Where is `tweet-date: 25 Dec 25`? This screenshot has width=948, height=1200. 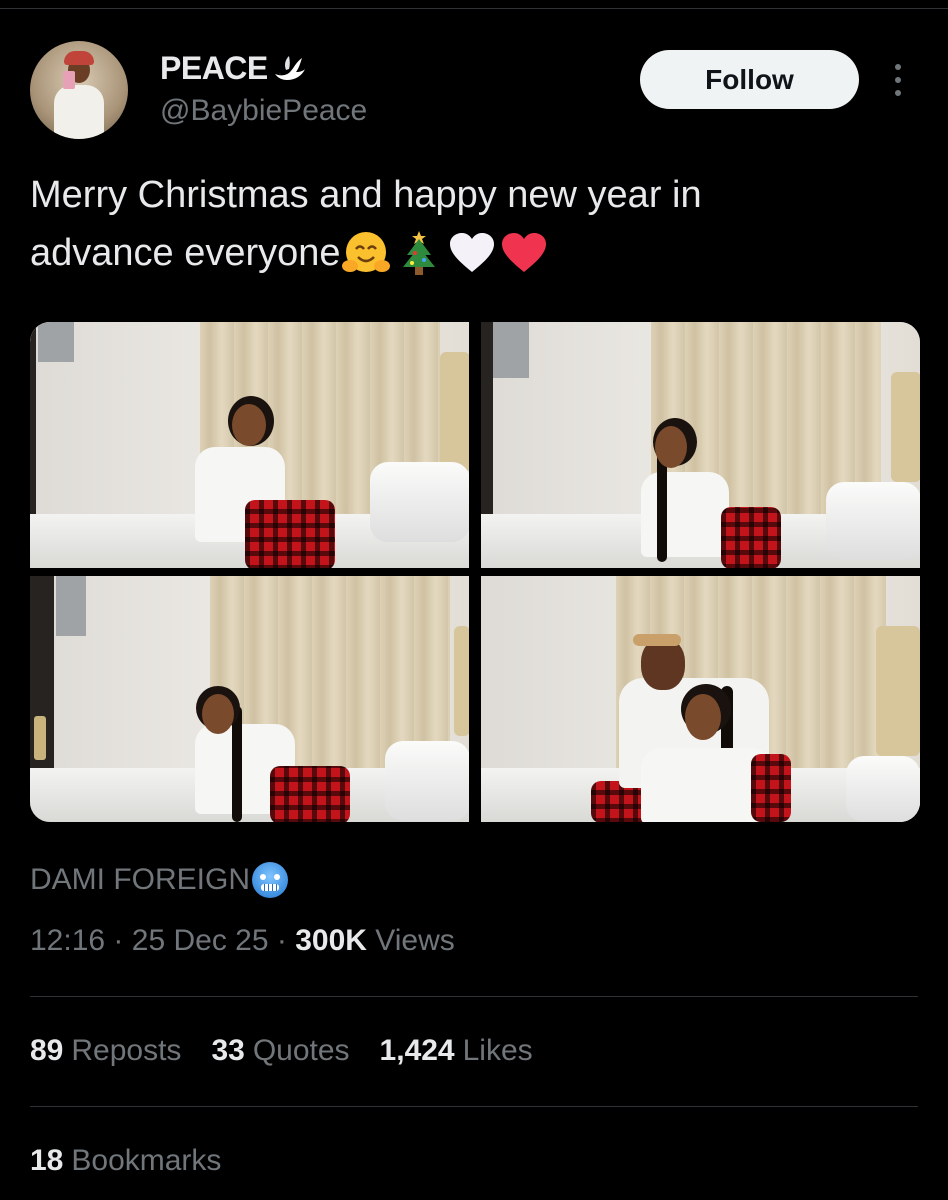
tweet-date: 25 Dec 25 is located at coordinates (200, 941).